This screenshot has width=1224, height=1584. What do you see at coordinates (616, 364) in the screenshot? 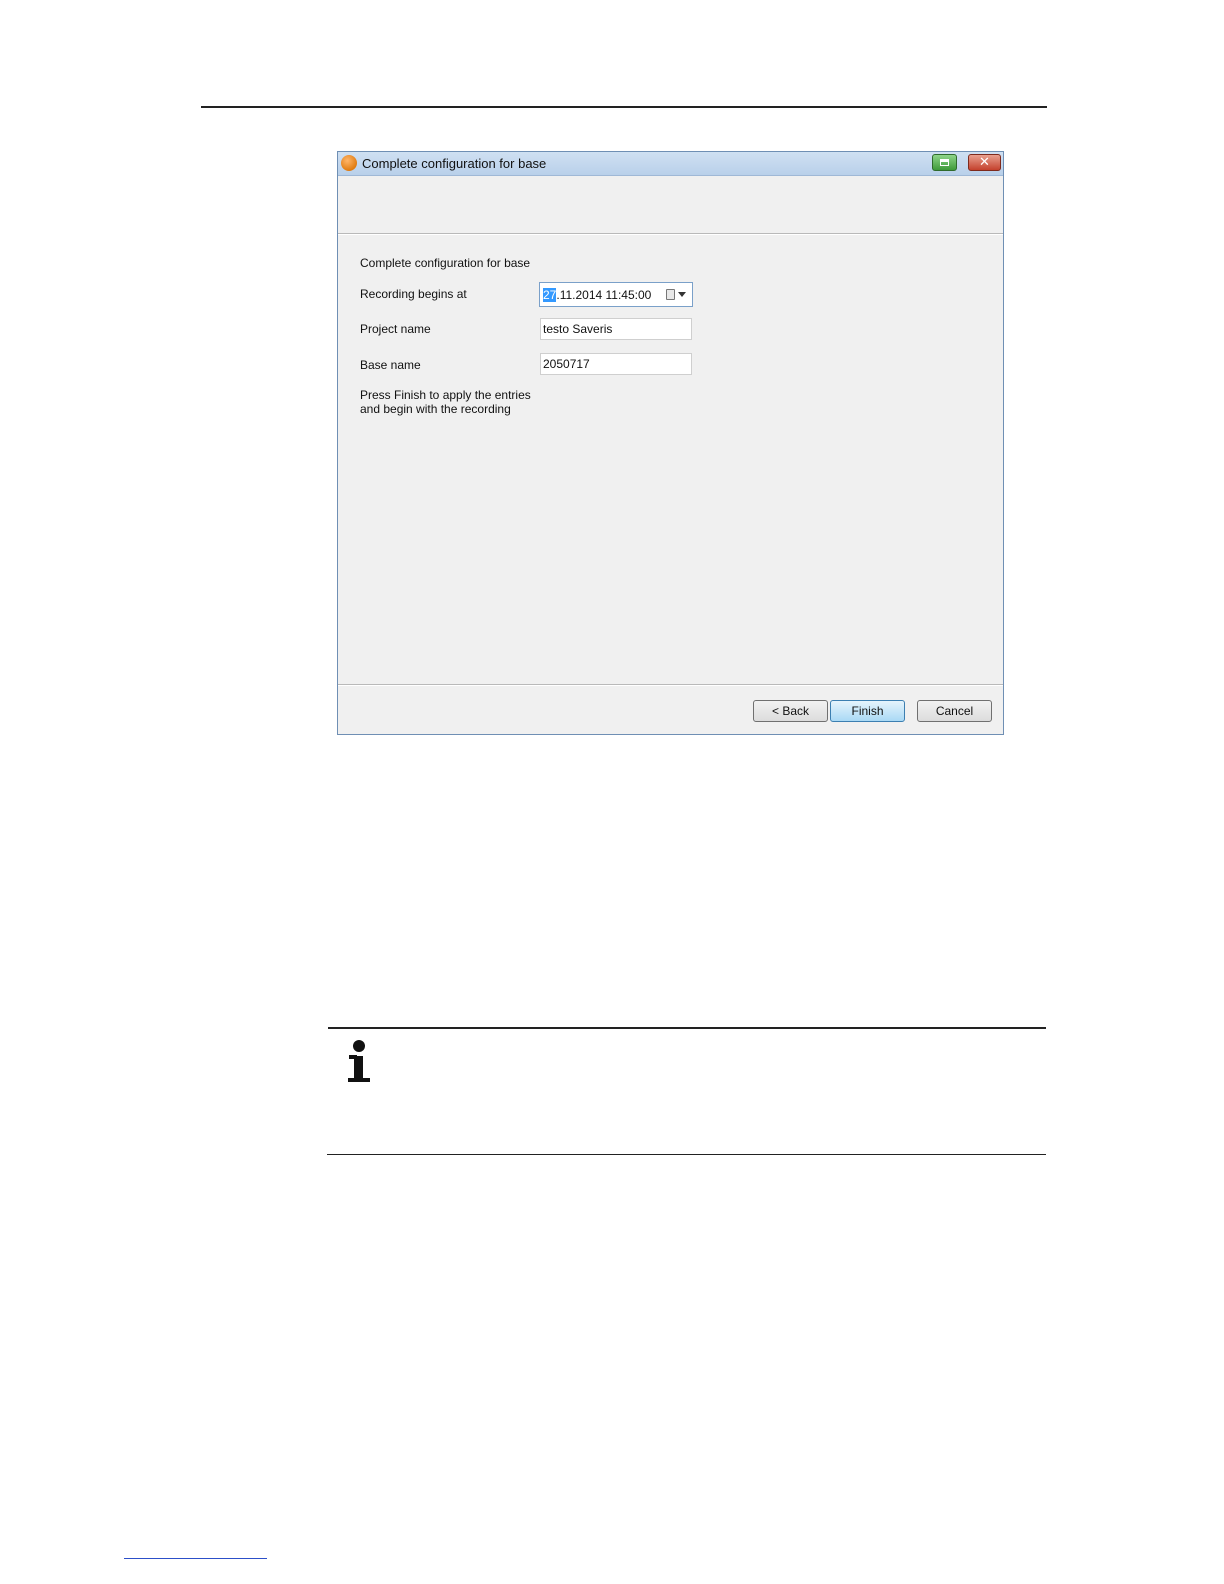
I see `base-name-input` at bounding box center [616, 364].